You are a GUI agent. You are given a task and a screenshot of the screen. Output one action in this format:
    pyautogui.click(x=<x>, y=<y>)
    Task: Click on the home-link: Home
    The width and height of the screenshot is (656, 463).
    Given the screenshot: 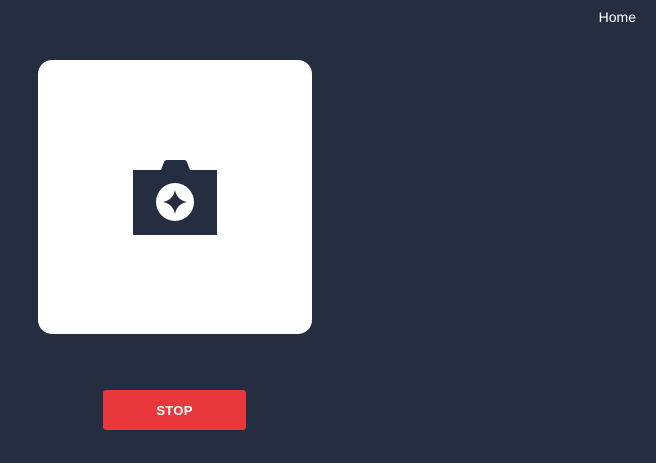 What is the action you would take?
    pyautogui.click(x=617, y=17)
    